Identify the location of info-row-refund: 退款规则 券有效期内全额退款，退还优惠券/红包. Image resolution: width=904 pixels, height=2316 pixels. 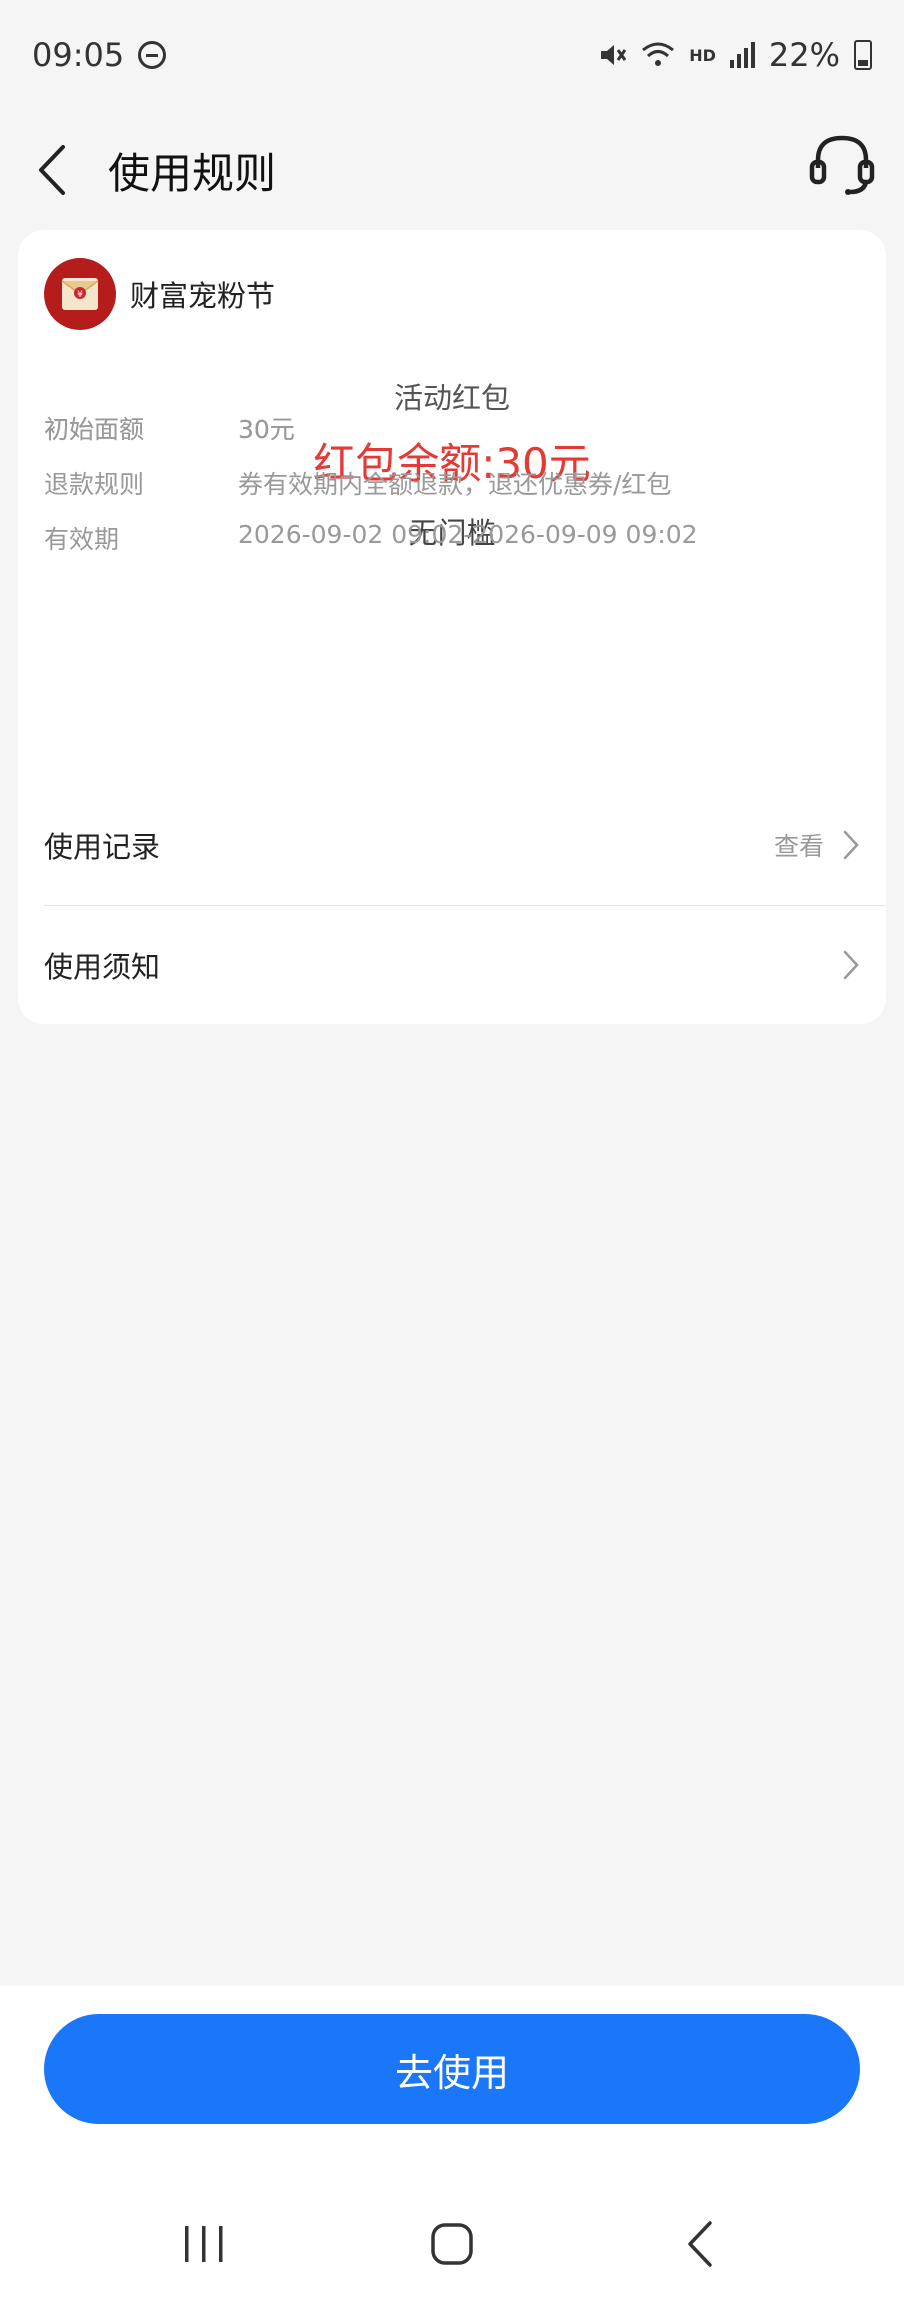
(357, 483).